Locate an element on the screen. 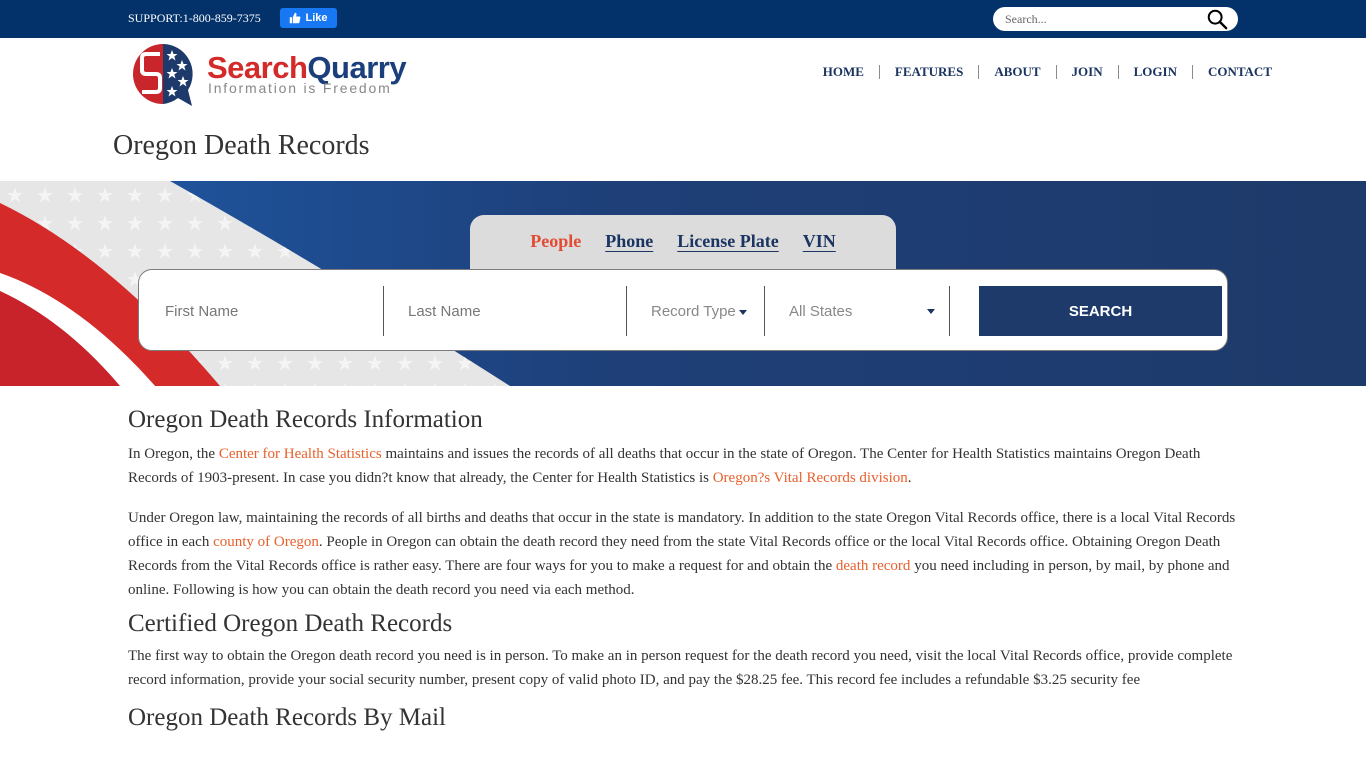 Image resolution: width=1366 pixels, height=768 pixels. center-for-health-statistics-link: Center for Health Statistics is located at coordinates (300, 454).